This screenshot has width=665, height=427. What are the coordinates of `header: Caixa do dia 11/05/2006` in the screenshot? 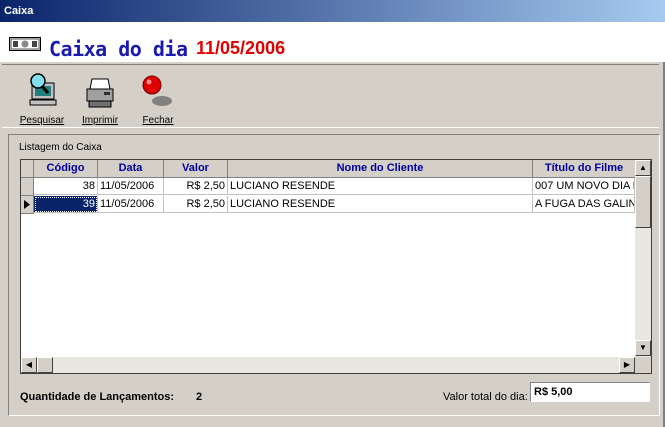 It's located at (332, 42).